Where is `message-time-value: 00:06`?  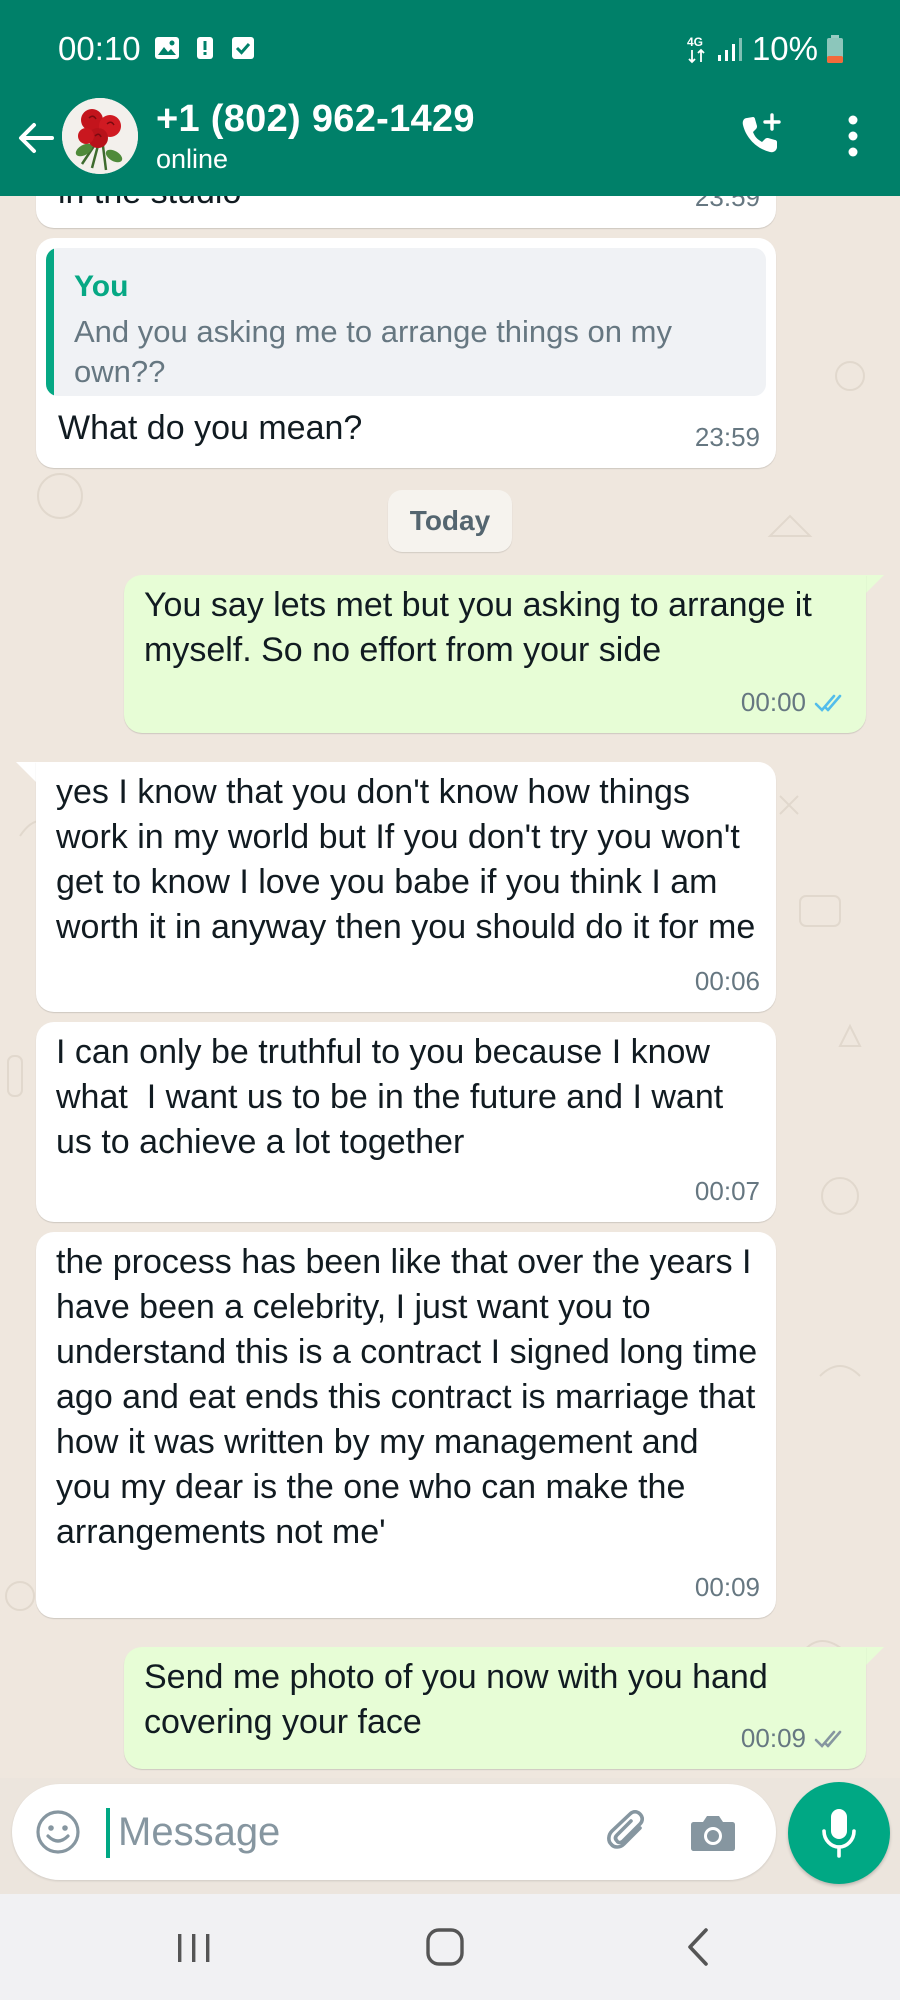 message-time-value: 00:06 is located at coordinates (727, 981).